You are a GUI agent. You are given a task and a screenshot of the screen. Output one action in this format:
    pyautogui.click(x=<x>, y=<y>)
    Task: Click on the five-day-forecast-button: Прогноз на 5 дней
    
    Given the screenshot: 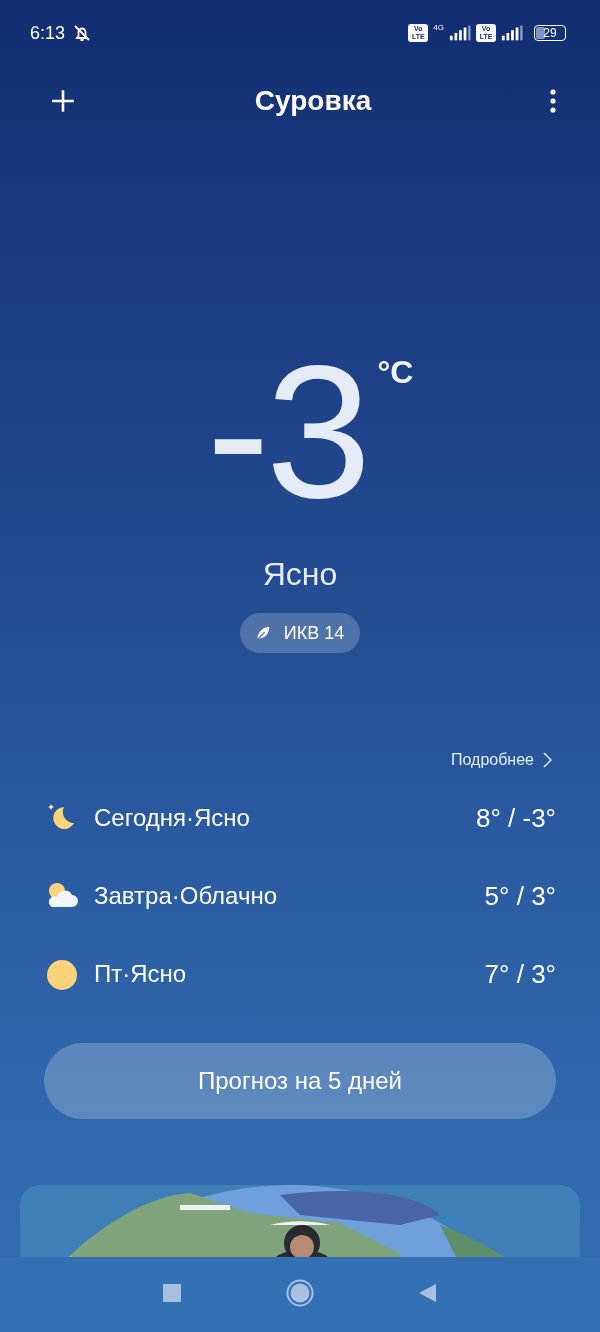 What is the action you would take?
    pyautogui.click(x=300, y=1081)
    